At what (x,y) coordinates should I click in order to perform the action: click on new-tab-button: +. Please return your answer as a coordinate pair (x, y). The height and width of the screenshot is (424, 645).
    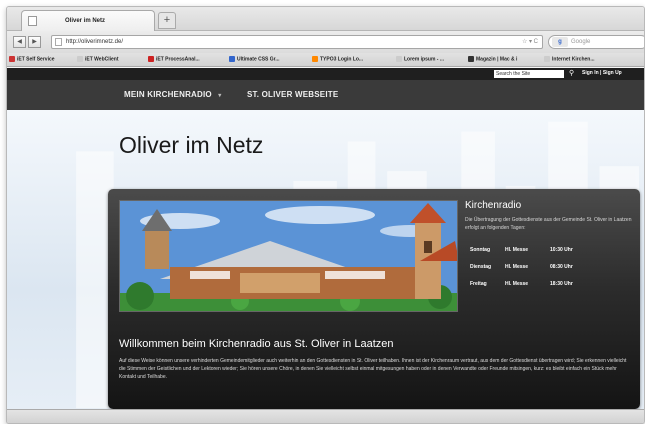
    Looking at the image, I should click on (167, 20).